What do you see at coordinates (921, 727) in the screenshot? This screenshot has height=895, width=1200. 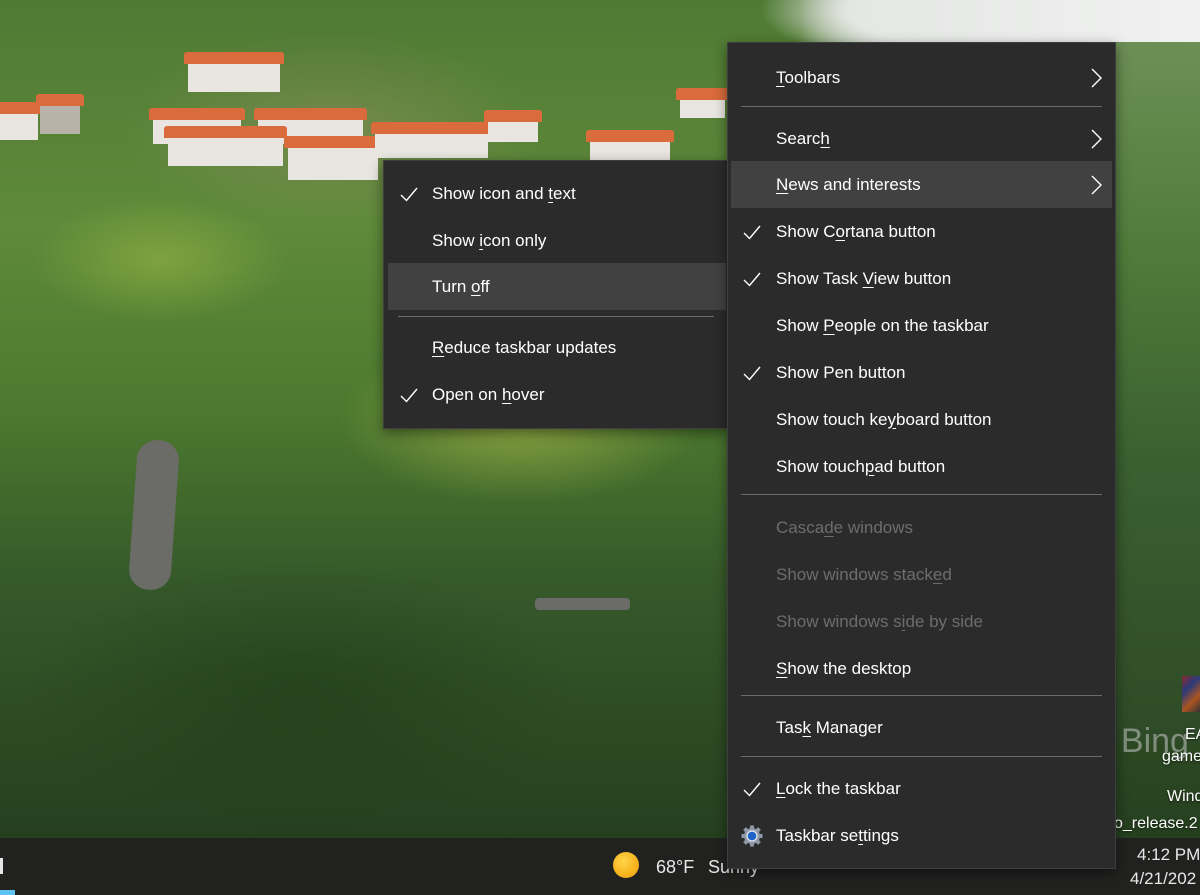 I see `menu-item-task-manager: Task Manager` at bounding box center [921, 727].